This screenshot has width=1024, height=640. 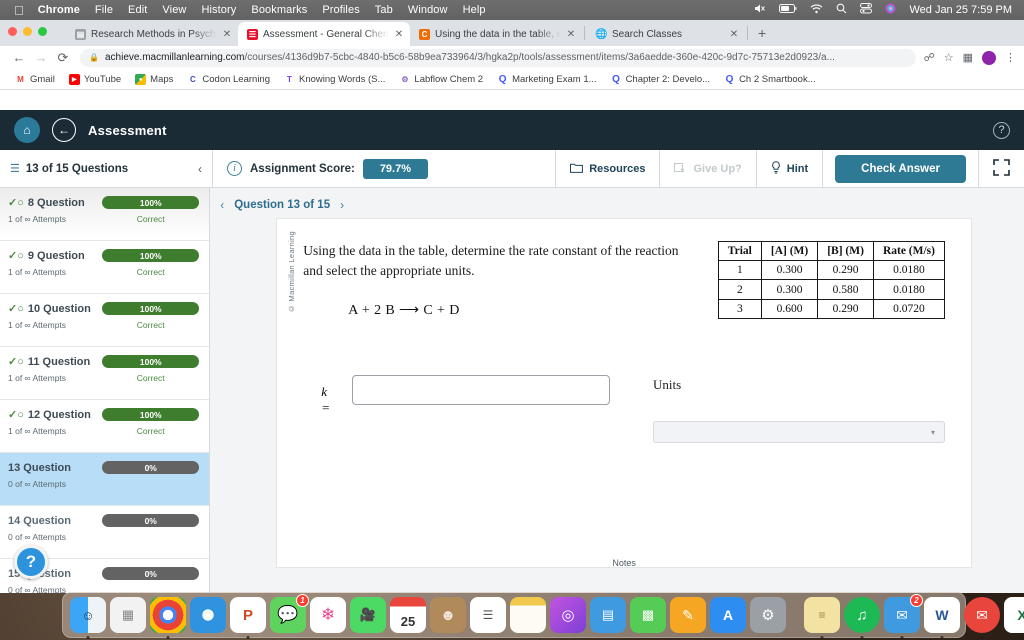 What do you see at coordinates (12, 31) in the screenshot?
I see `close-window-button` at bounding box center [12, 31].